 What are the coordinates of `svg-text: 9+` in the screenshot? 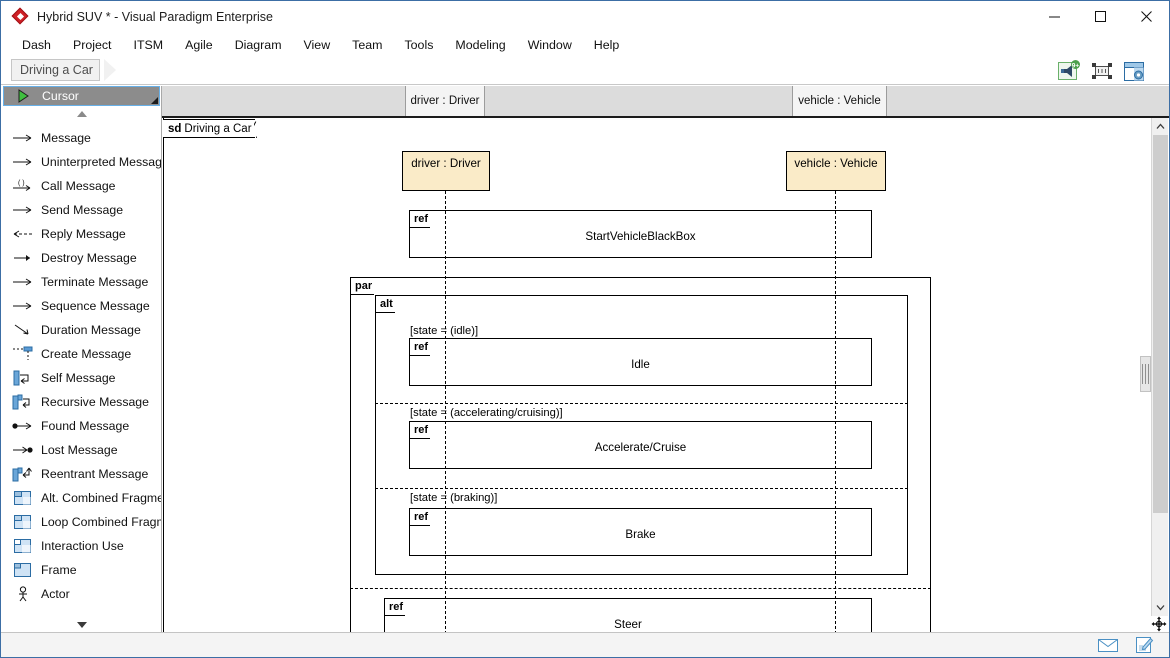 It's located at (1076, 66).